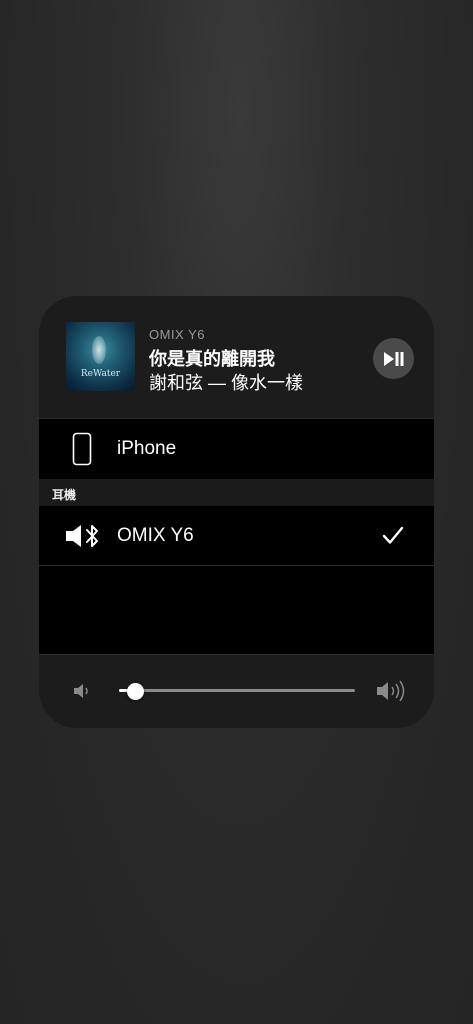  Describe the element at coordinates (236, 535) in the screenshot. I see `device-row-omix: OMIX Y6` at that location.